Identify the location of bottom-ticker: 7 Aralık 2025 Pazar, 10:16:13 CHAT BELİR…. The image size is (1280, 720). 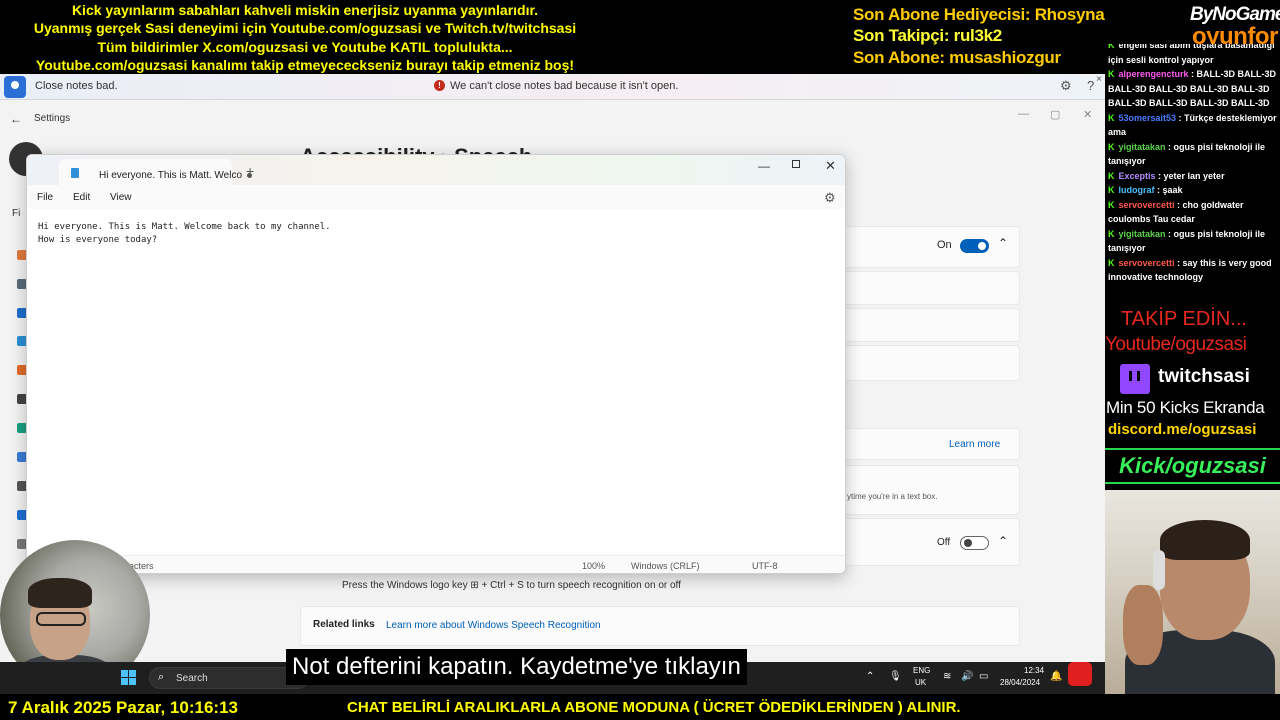
(640, 707).